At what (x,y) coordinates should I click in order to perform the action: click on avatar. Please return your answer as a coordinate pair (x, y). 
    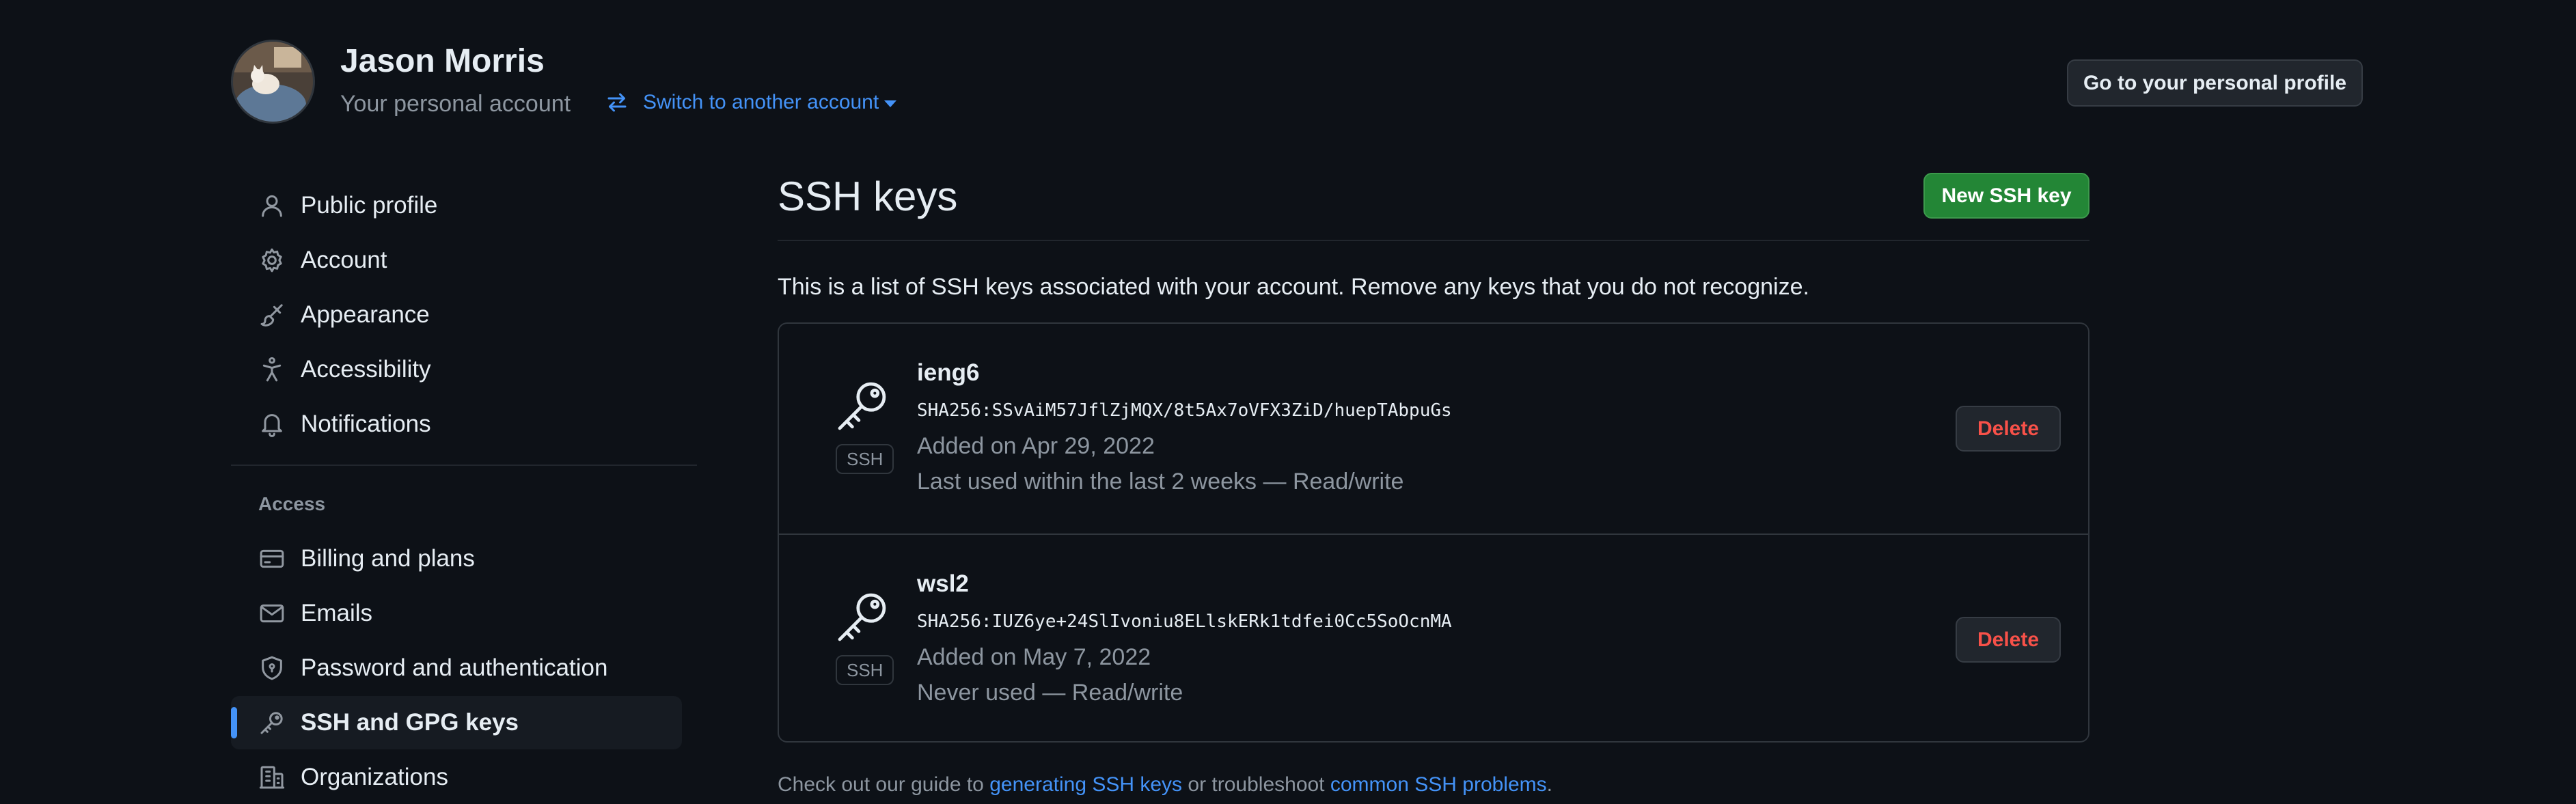
    Looking at the image, I should click on (273, 82).